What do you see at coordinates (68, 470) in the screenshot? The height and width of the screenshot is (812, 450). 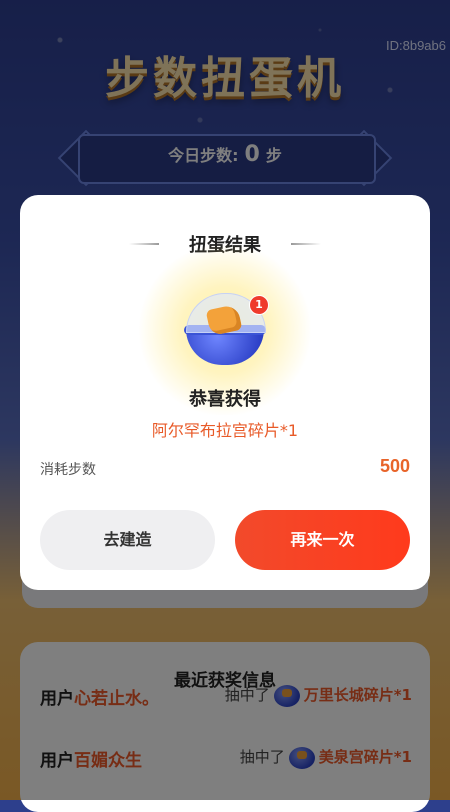 I see `cost-label: 消耗步数` at bounding box center [68, 470].